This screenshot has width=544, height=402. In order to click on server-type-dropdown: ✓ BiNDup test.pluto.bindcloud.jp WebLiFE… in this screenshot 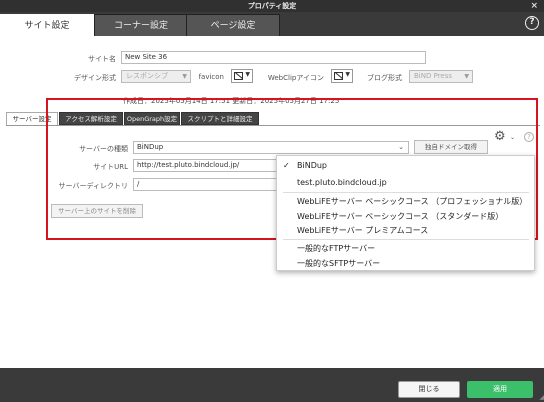, I will do `click(405, 213)`.